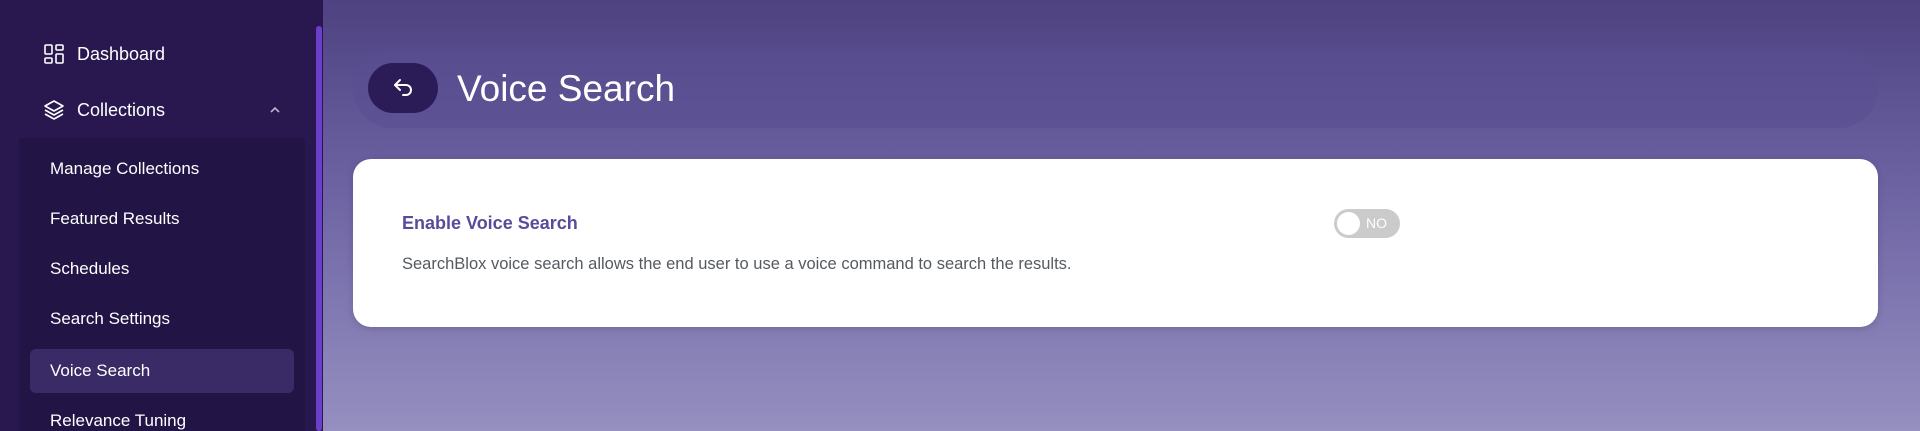  Describe the element at coordinates (90, 268) in the screenshot. I see `sidebar-item-label: Schedules` at that location.